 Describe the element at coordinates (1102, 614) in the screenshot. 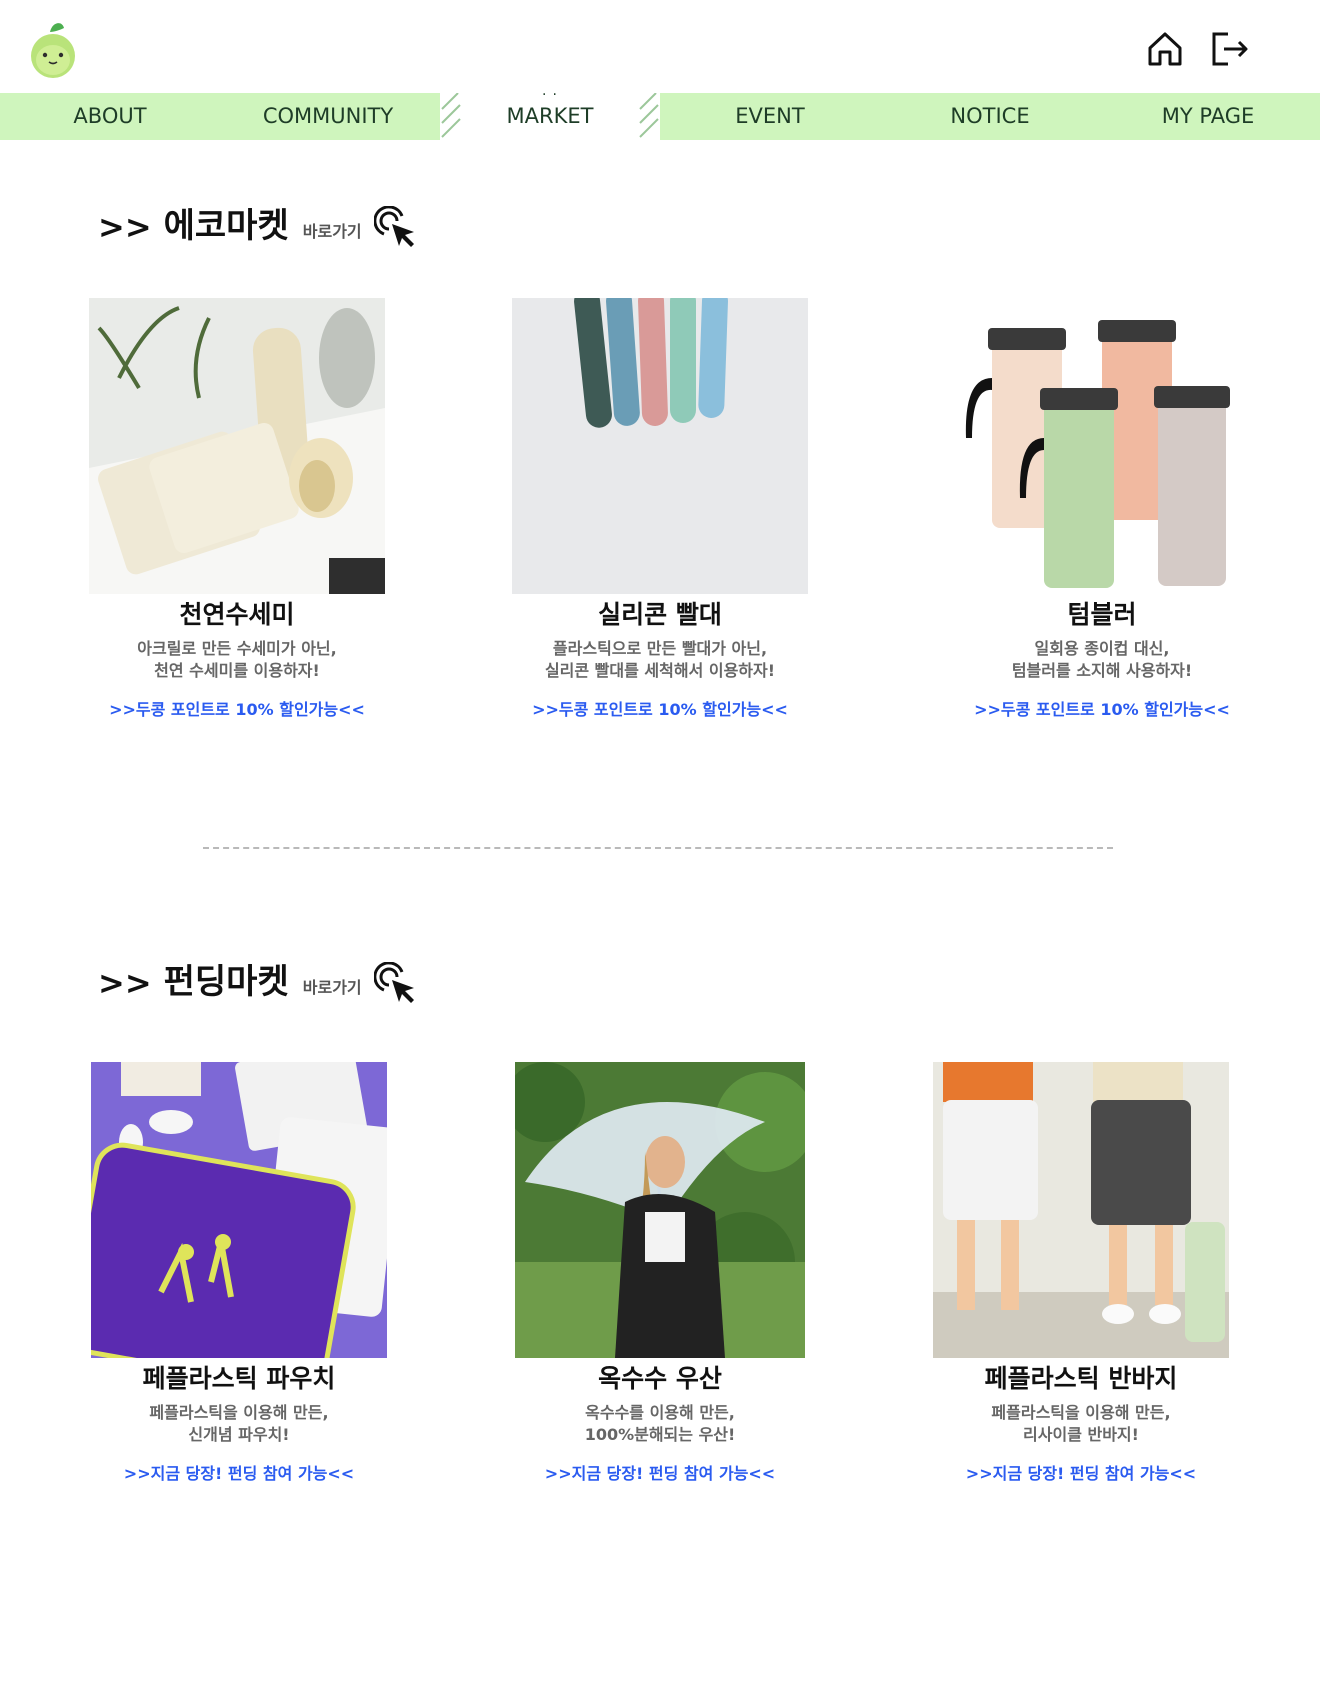

I see `product-title: 텀블러` at that location.